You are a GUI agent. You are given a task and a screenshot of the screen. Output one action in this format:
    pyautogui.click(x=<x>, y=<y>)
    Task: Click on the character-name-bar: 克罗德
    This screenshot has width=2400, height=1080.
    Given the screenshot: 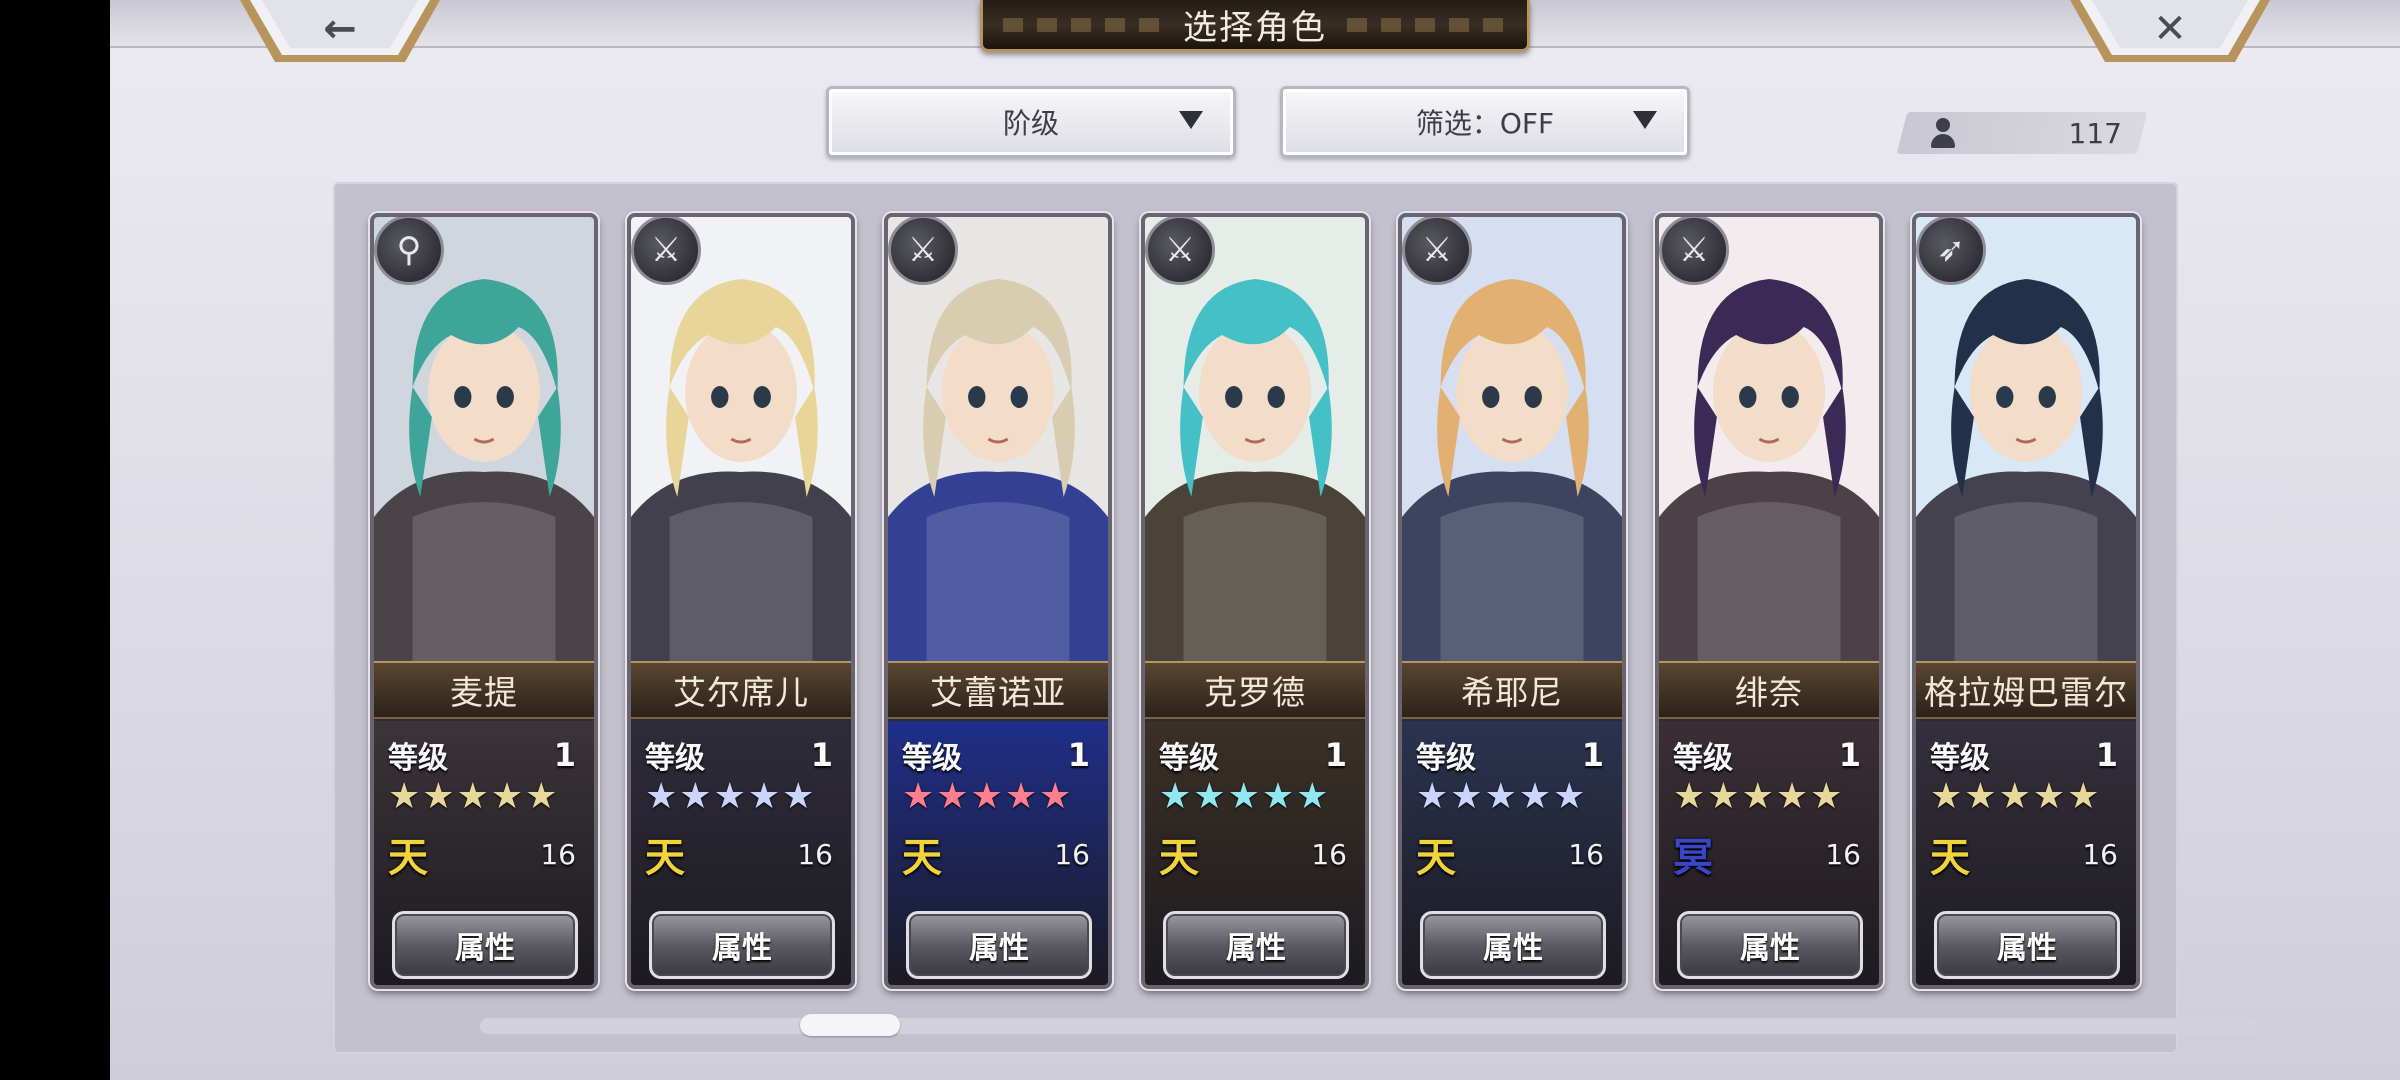 What is the action you would take?
    pyautogui.click(x=1255, y=690)
    